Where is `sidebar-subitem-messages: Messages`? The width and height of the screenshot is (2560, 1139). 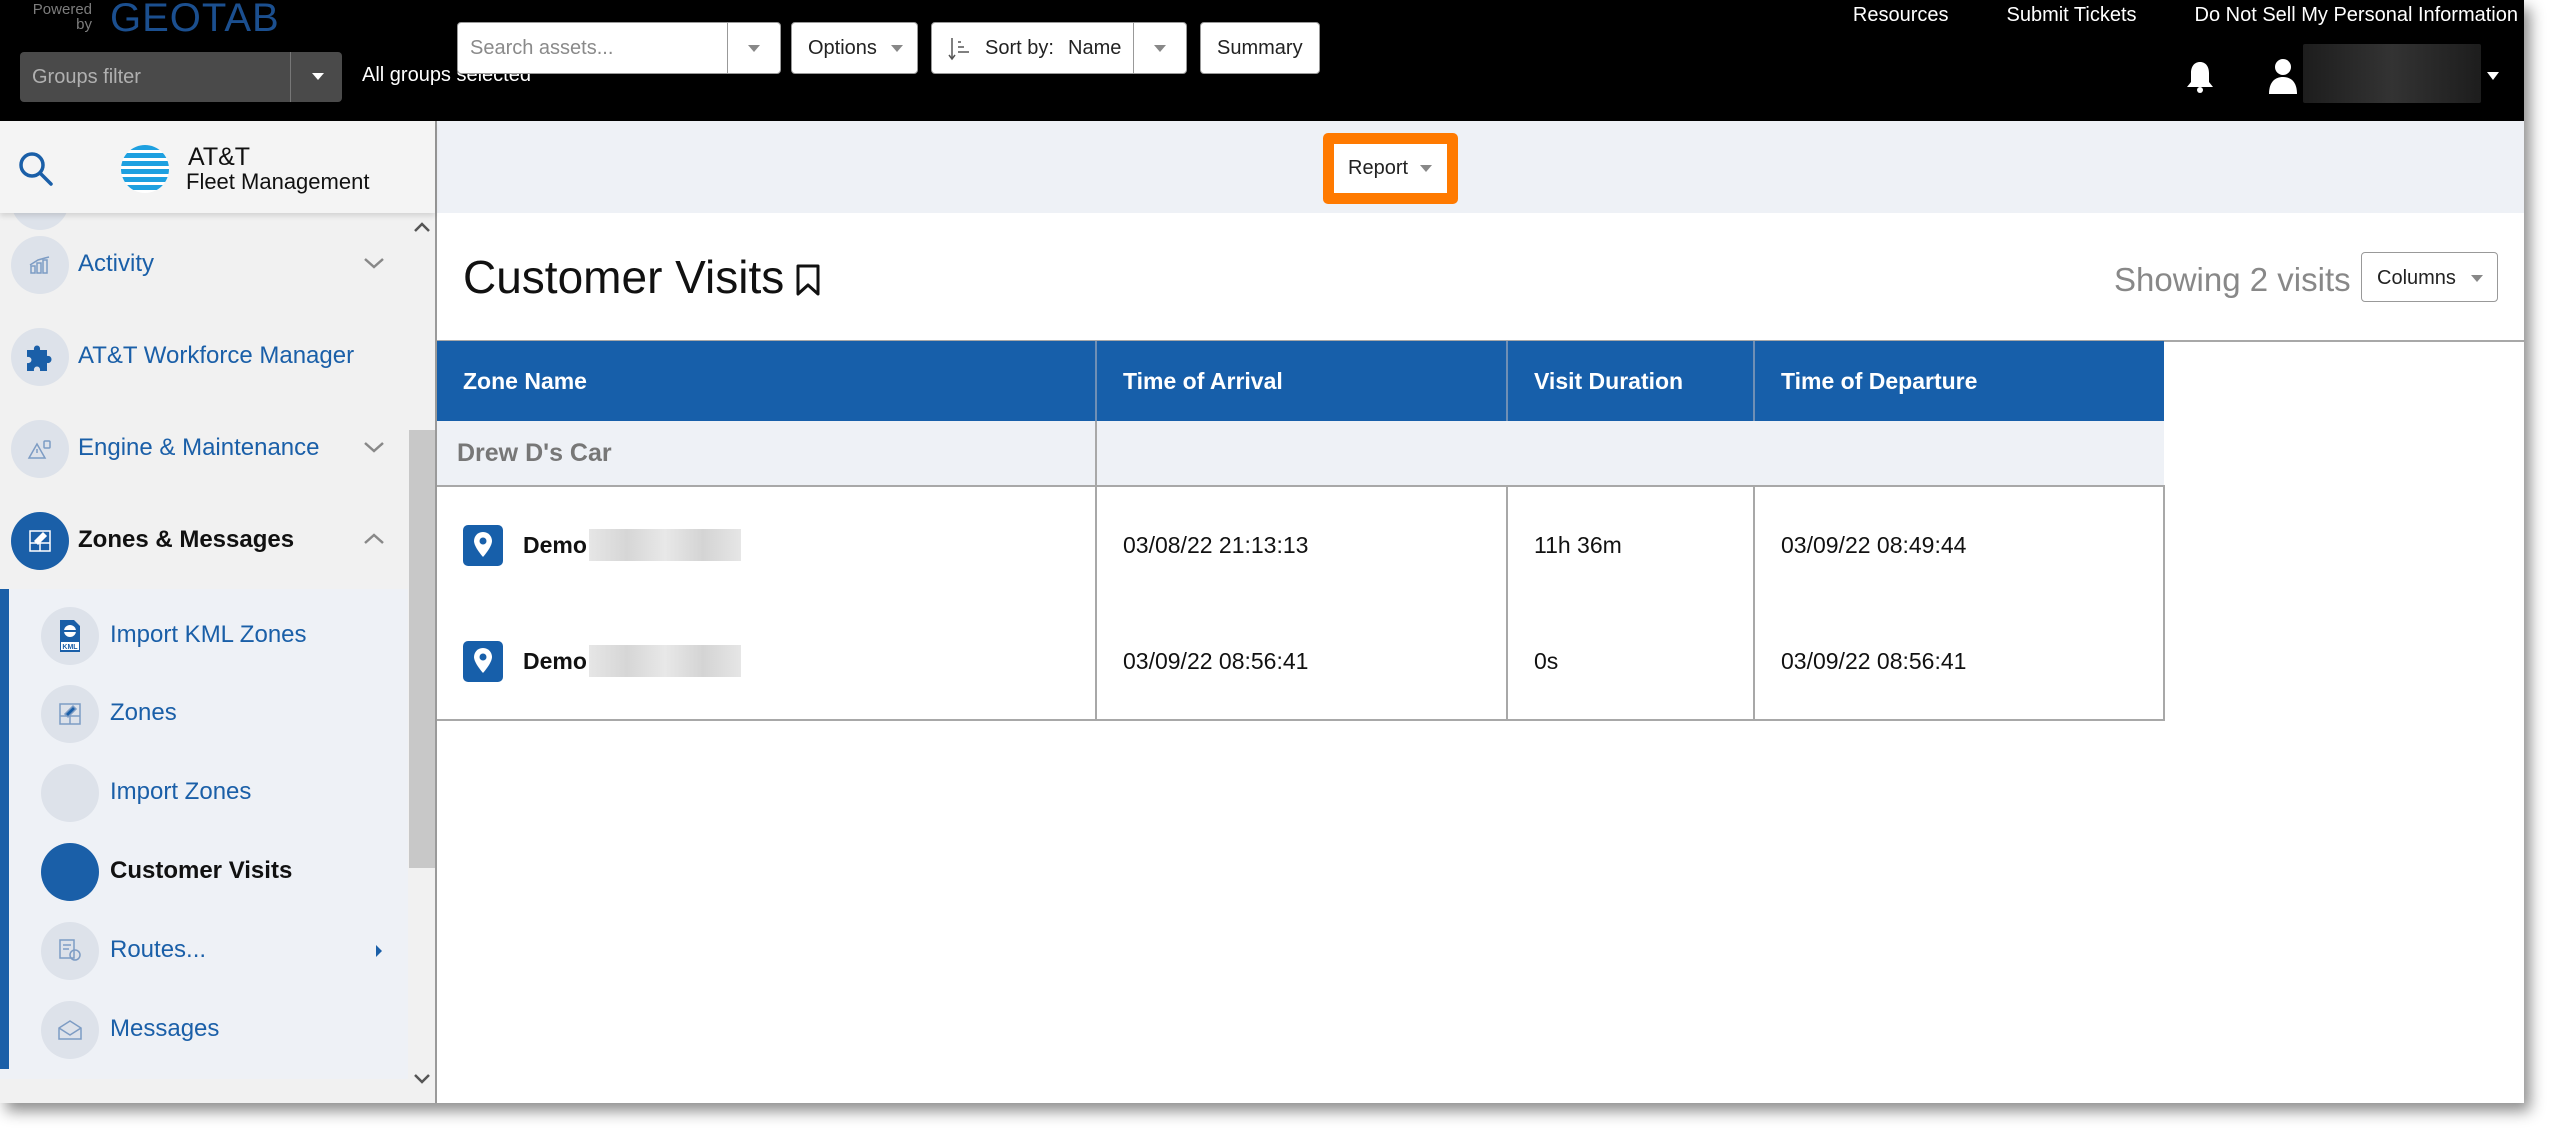 sidebar-subitem-messages: Messages is located at coordinates (204, 1030).